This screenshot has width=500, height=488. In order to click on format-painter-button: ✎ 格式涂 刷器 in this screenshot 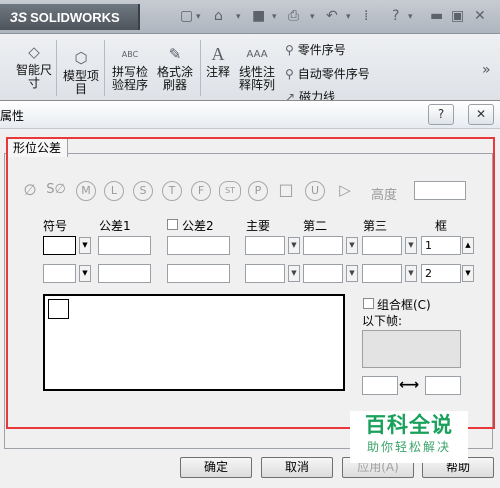, I will do `click(175, 68)`.